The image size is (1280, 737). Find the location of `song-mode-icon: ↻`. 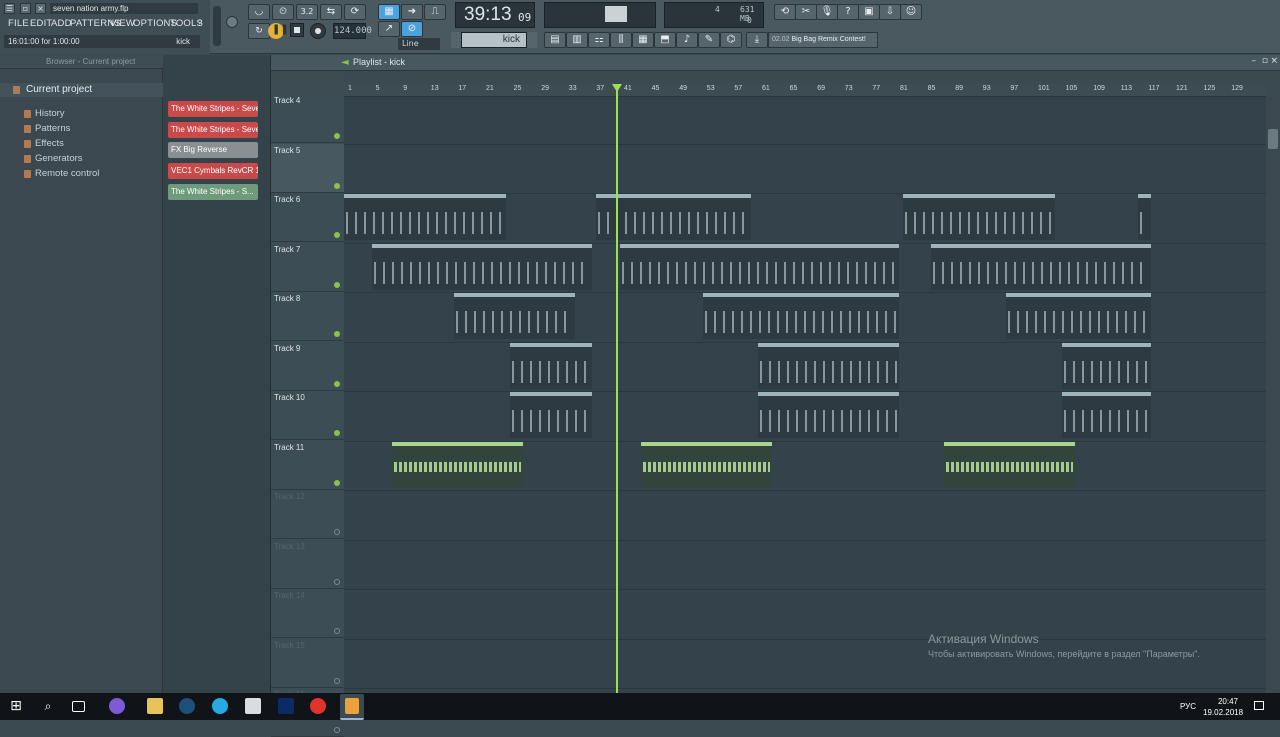

song-mode-icon: ↻ is located at coordinates (259, 31).